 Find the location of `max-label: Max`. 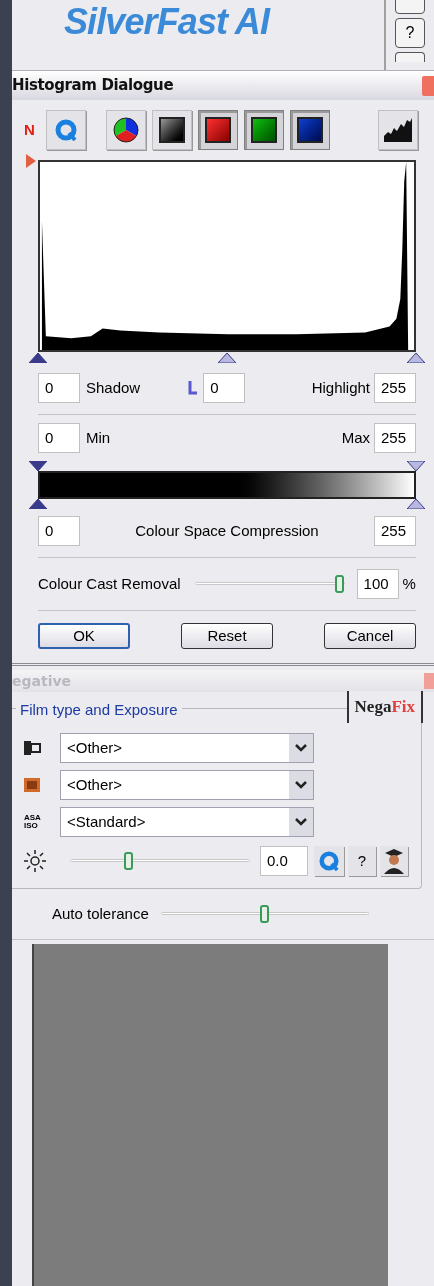

max-label: Max is located at coordinates (355, 437).